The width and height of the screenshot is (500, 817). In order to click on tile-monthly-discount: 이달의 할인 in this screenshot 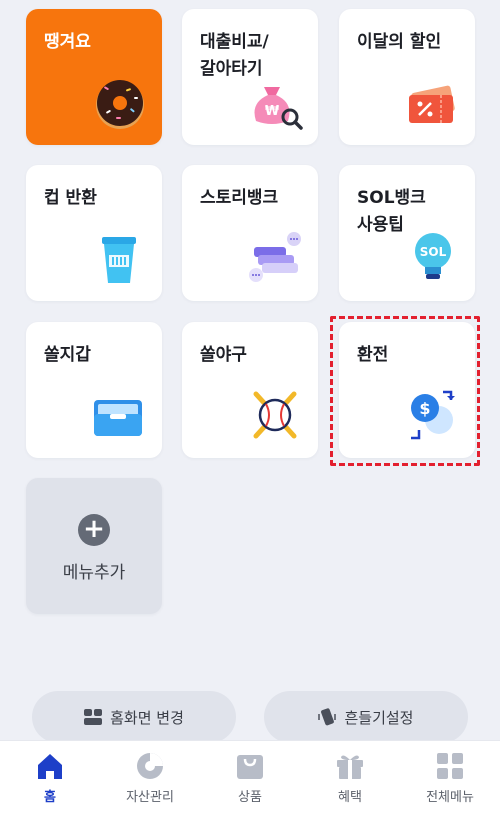, I will do `click(407, 77)`.